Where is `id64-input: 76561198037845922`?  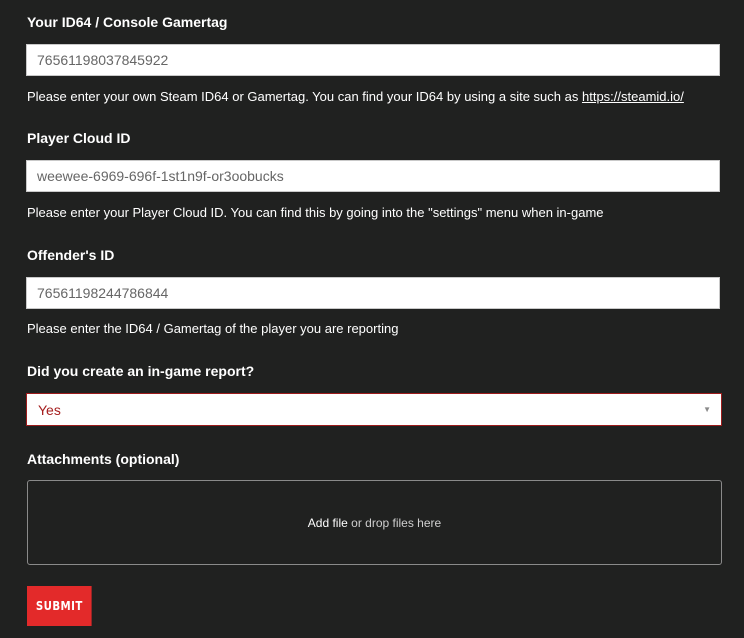
id64-input: 76561198037845922 is located at coordinates (373, 60).